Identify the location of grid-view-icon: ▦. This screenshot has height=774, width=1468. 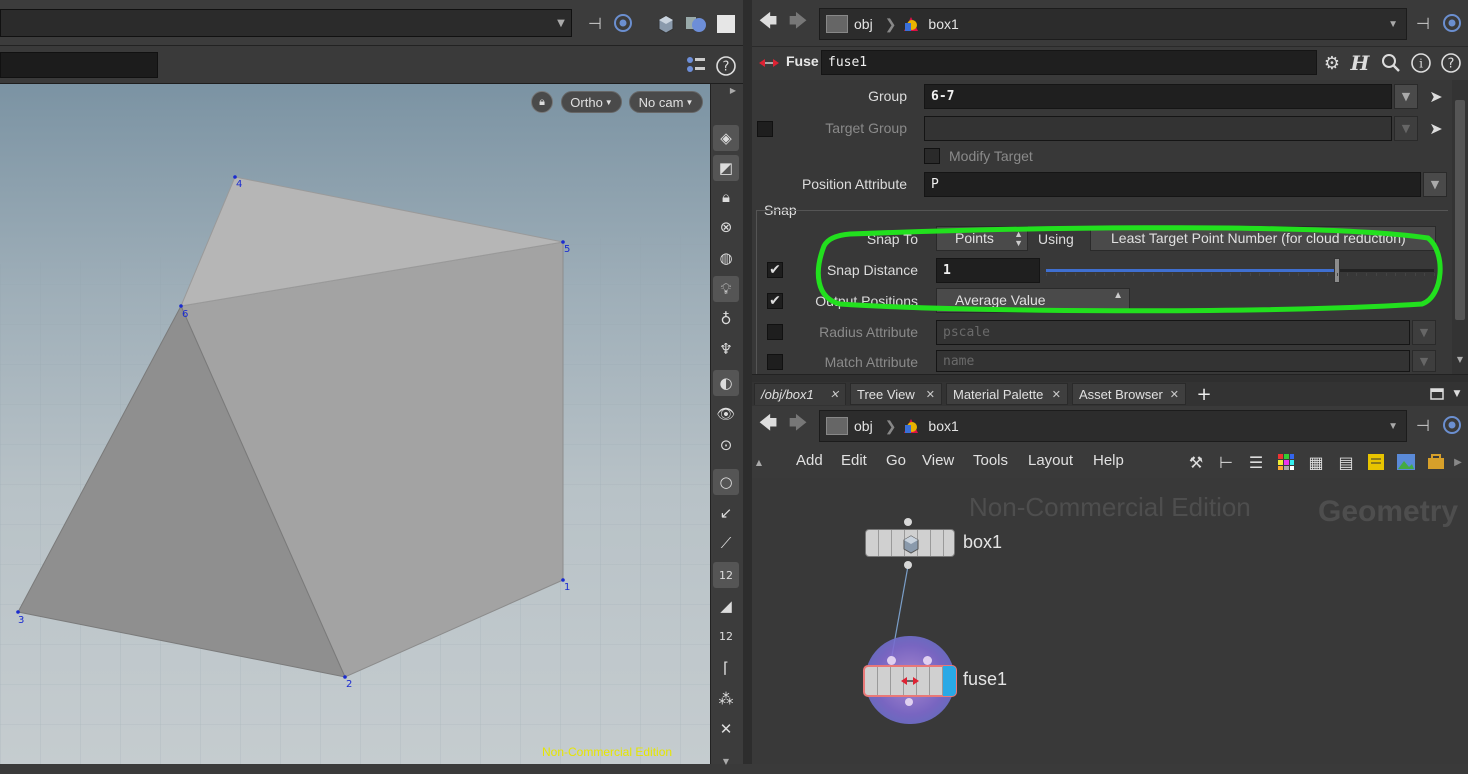
(1316, 462).